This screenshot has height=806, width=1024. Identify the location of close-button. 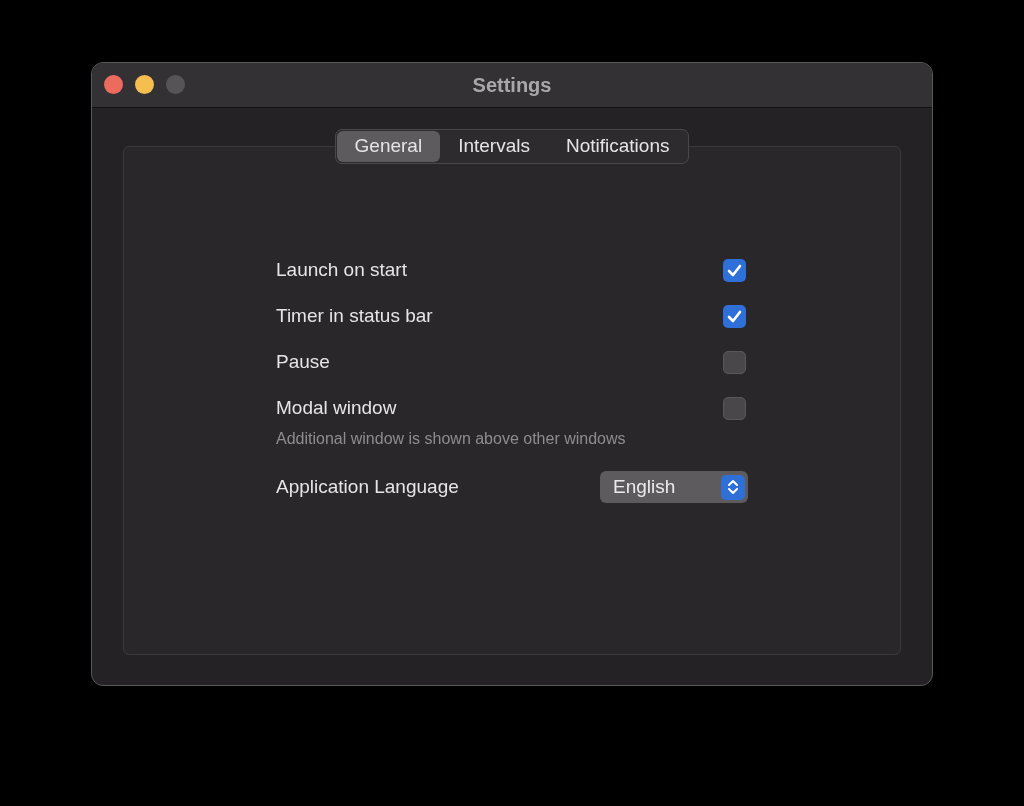
(113, 84).